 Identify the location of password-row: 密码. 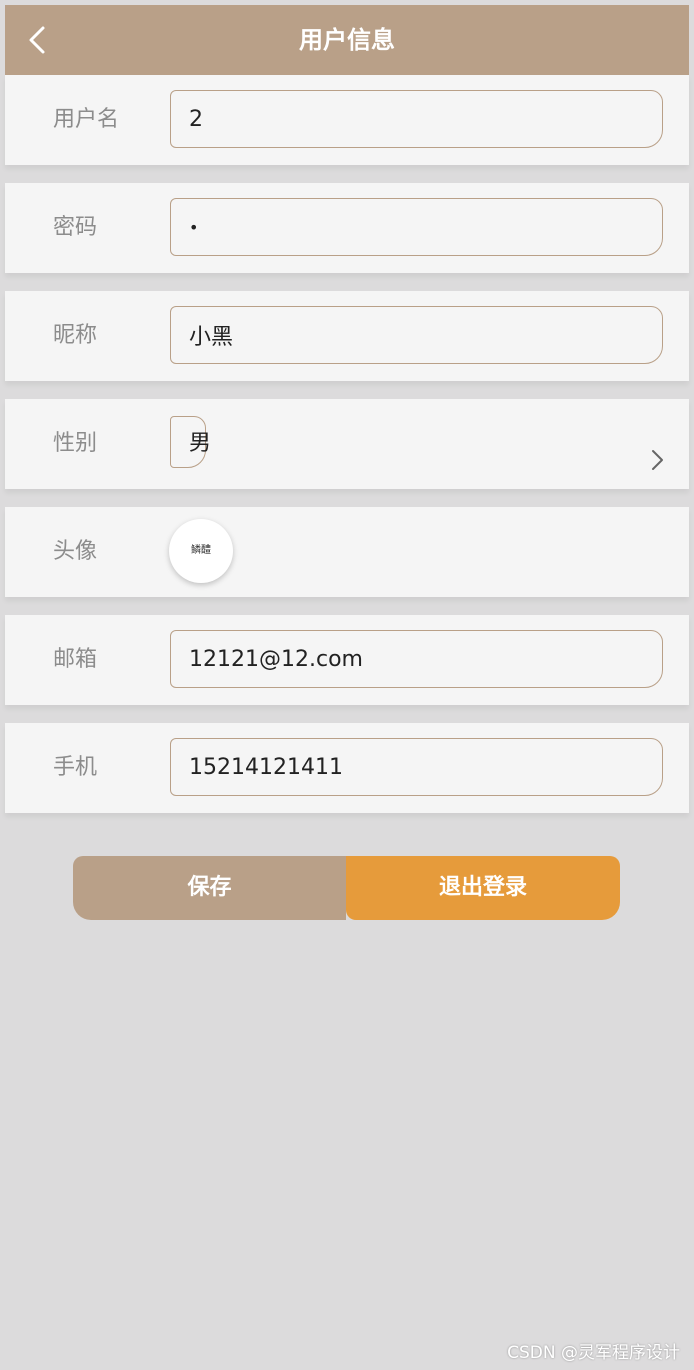
(347, 228).